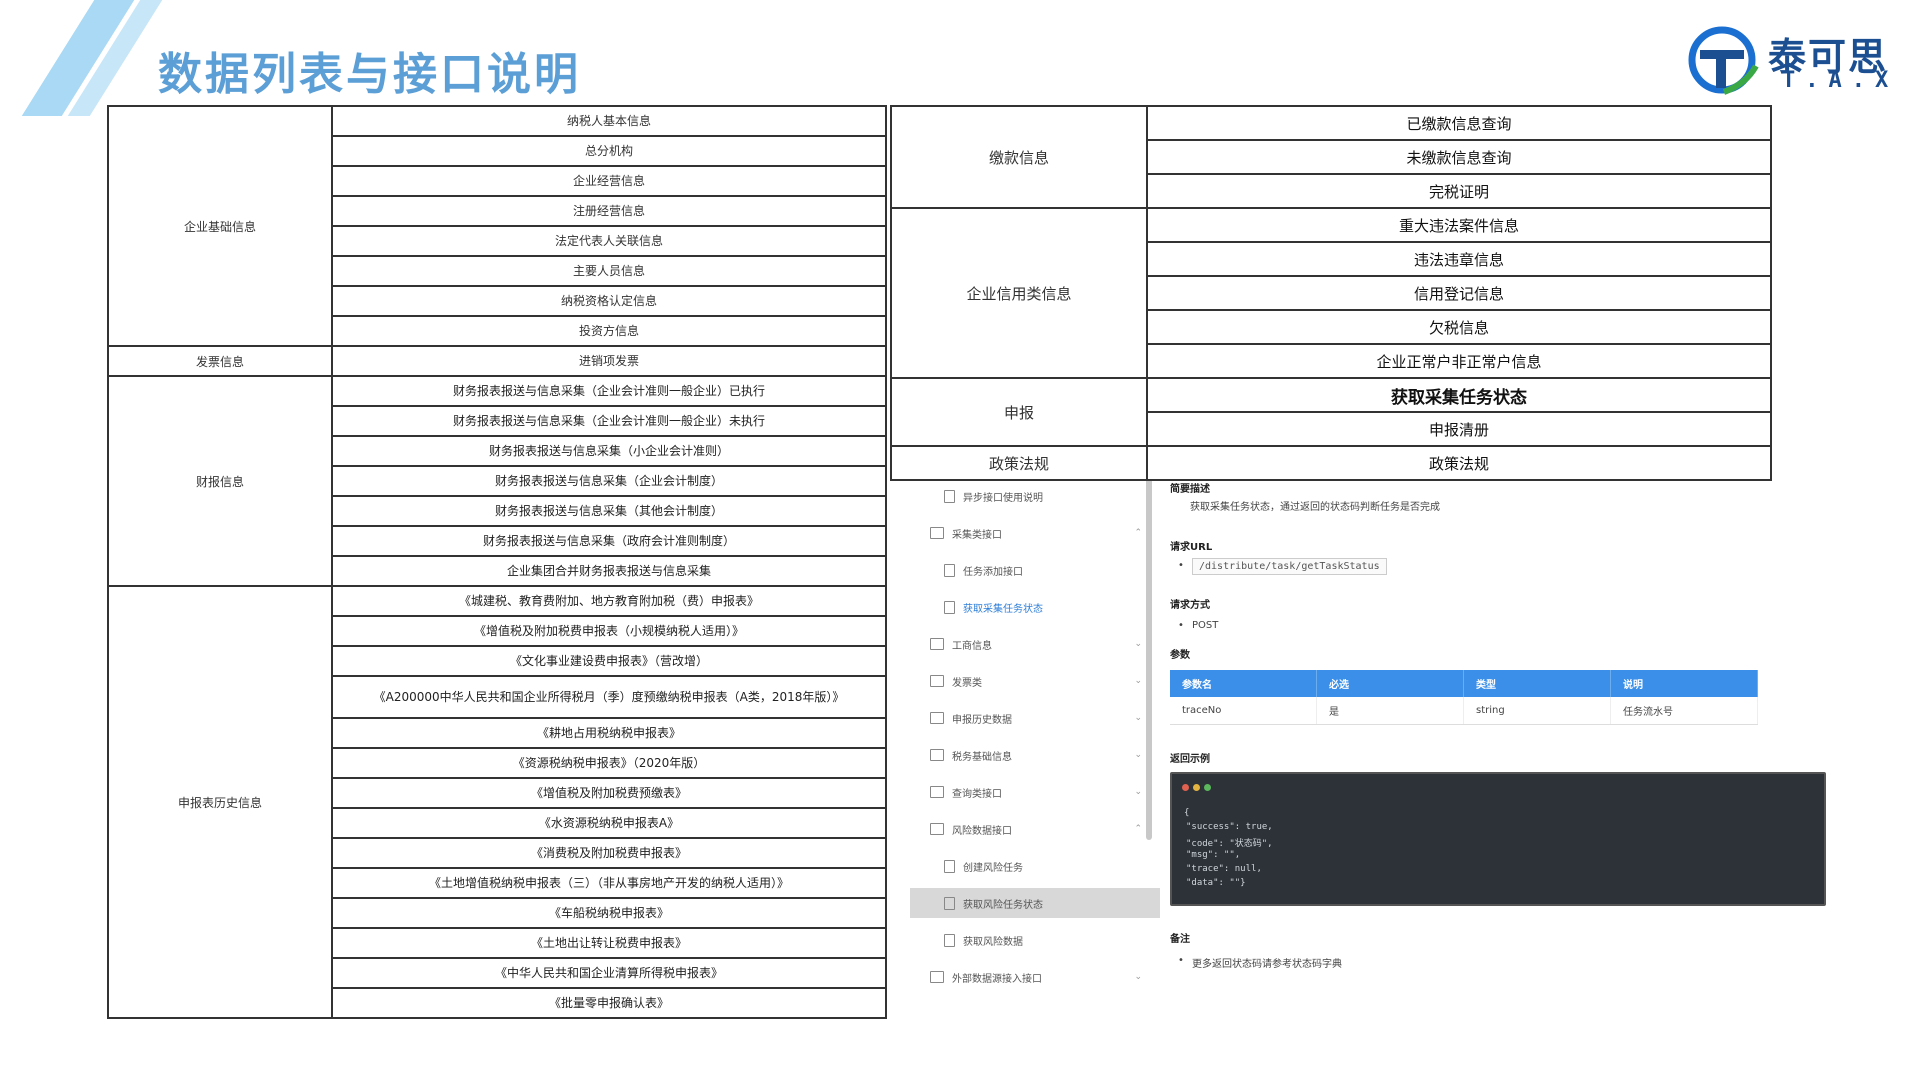 The image size is (1920, 1080). I want to click on code-line: "code": "状态码",, so click(1229, 844).